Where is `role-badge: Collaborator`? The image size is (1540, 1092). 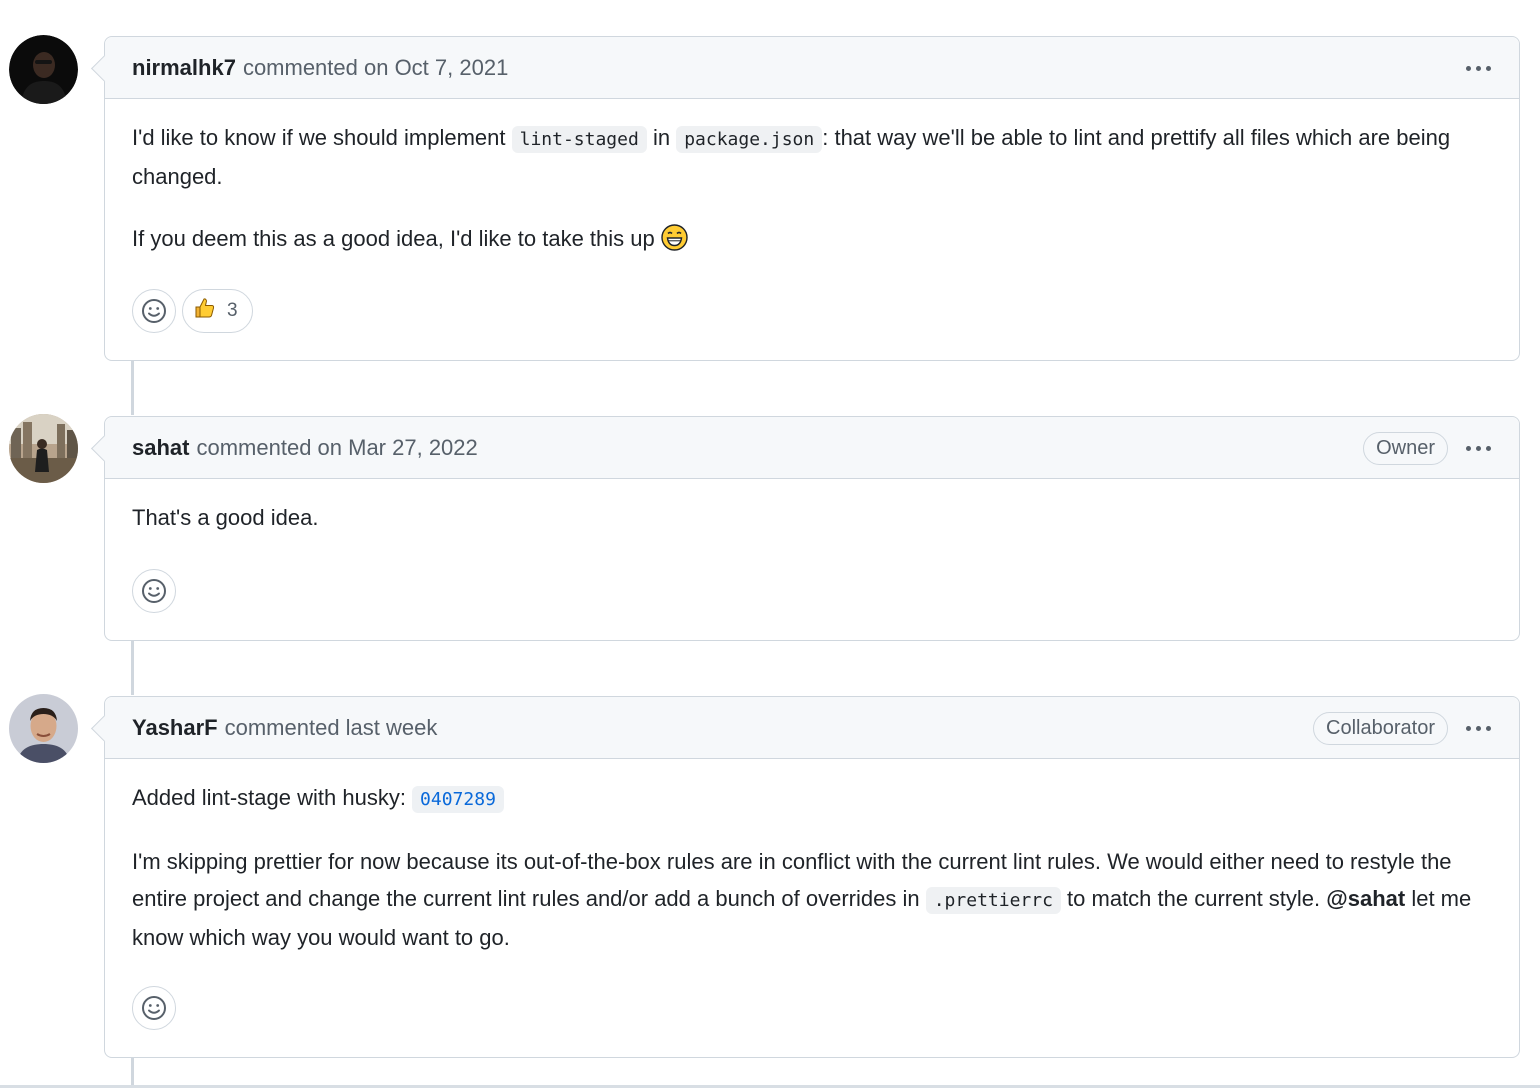
role-badge: Collaborator is located at coordinates (1380, 728).